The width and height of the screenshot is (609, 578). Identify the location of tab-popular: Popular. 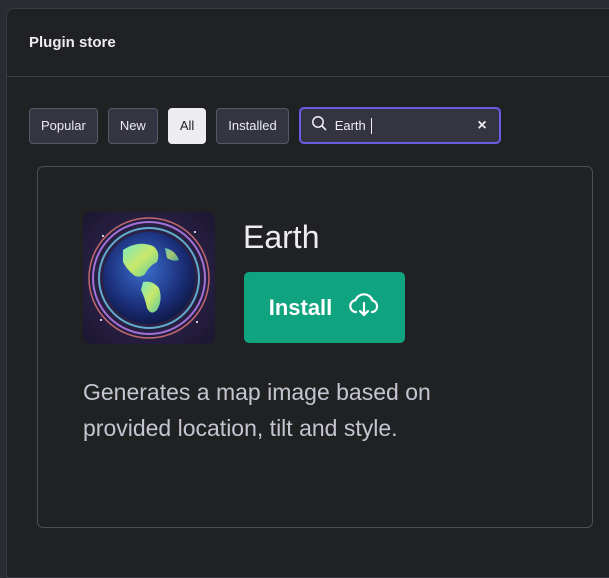
(63, 125).